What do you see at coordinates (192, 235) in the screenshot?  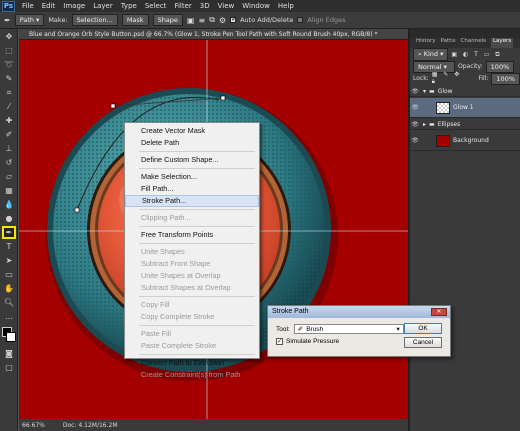 I see `menu-item-free-transform-points: Free Transform Points` at bounding box center [192, 235].